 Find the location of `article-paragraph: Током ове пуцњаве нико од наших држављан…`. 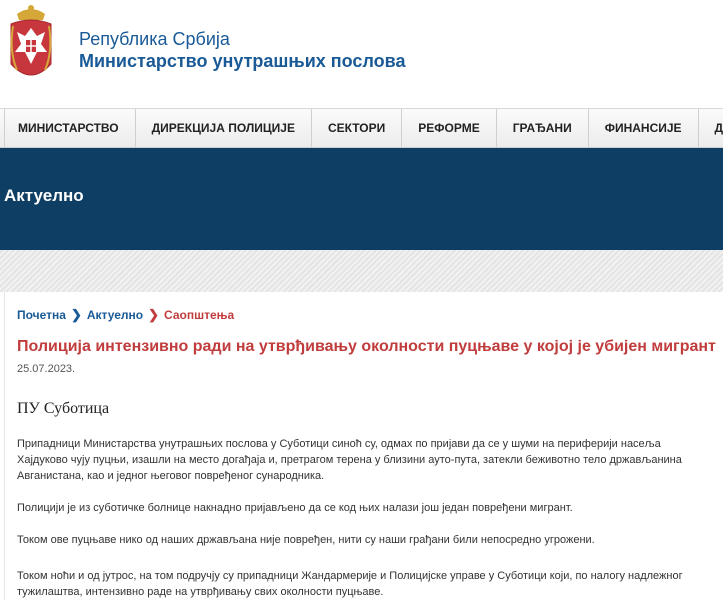

article-paragraph: Током ове пуцњаве нико од наших држављан… is located at coordinates (306, 540).